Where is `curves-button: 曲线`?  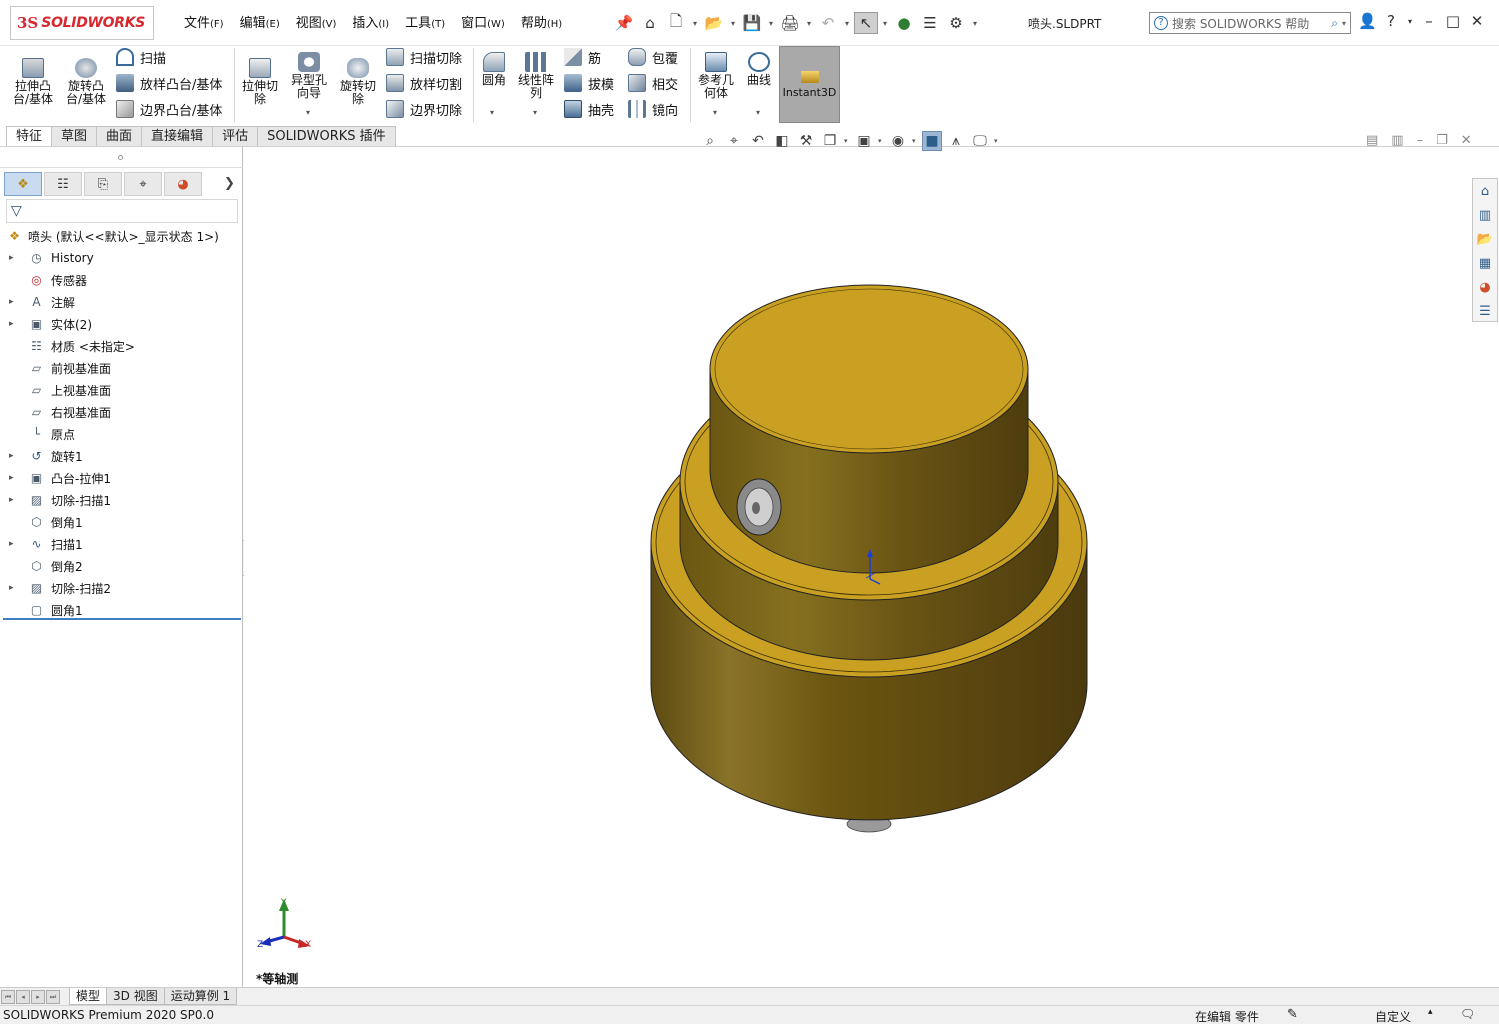 curves-button: 曲线 is located at coordinates (759, 69).